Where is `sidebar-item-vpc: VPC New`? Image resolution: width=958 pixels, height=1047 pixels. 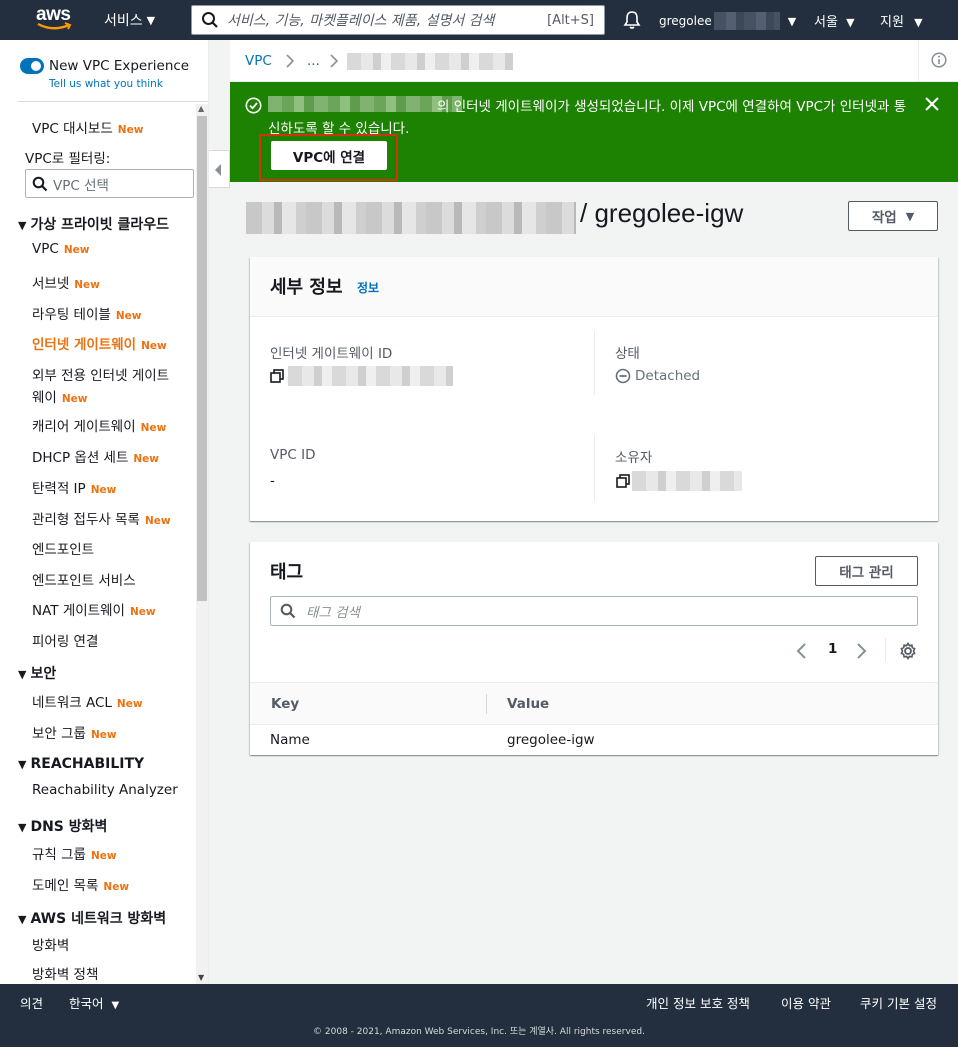
sidebar-item-vpc: VPC New is located at coordinates (60, 249).